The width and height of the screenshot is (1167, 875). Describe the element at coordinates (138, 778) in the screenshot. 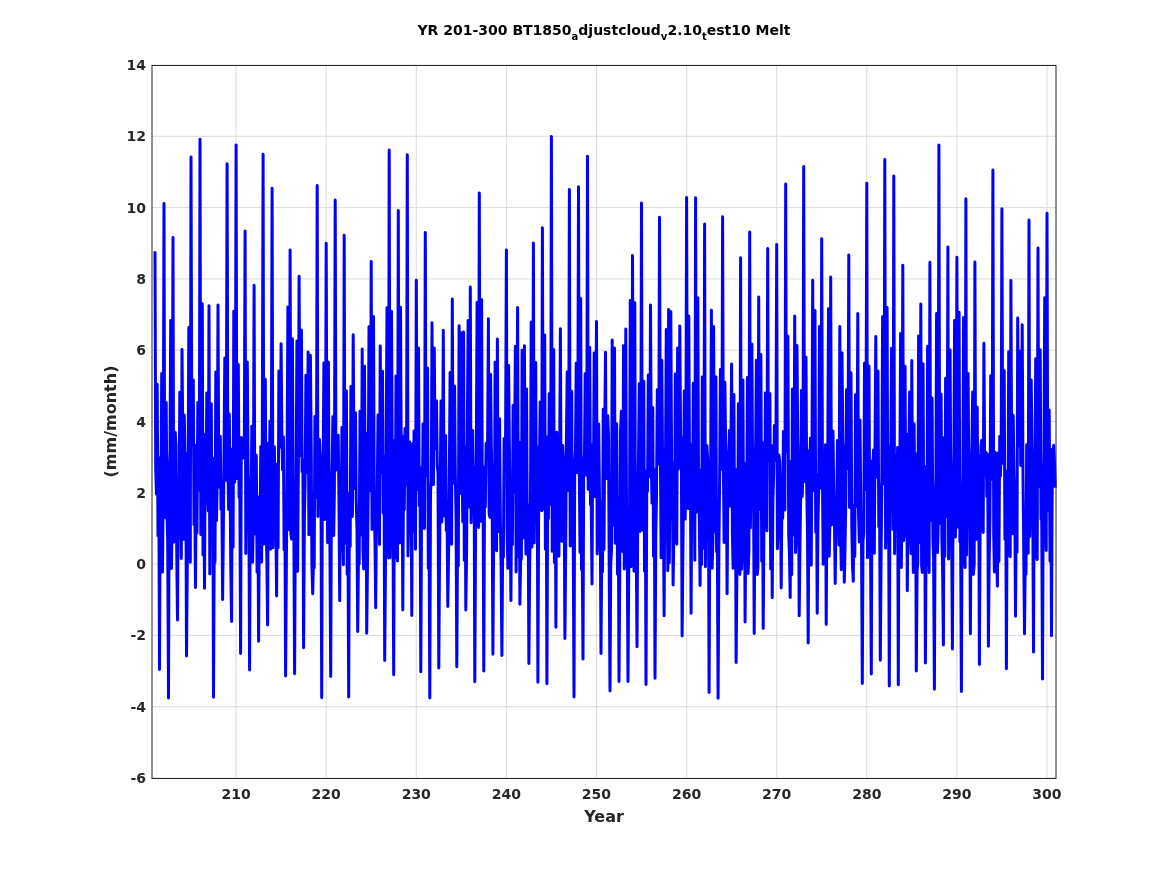

I see `y-tick-label: -6` at that location.